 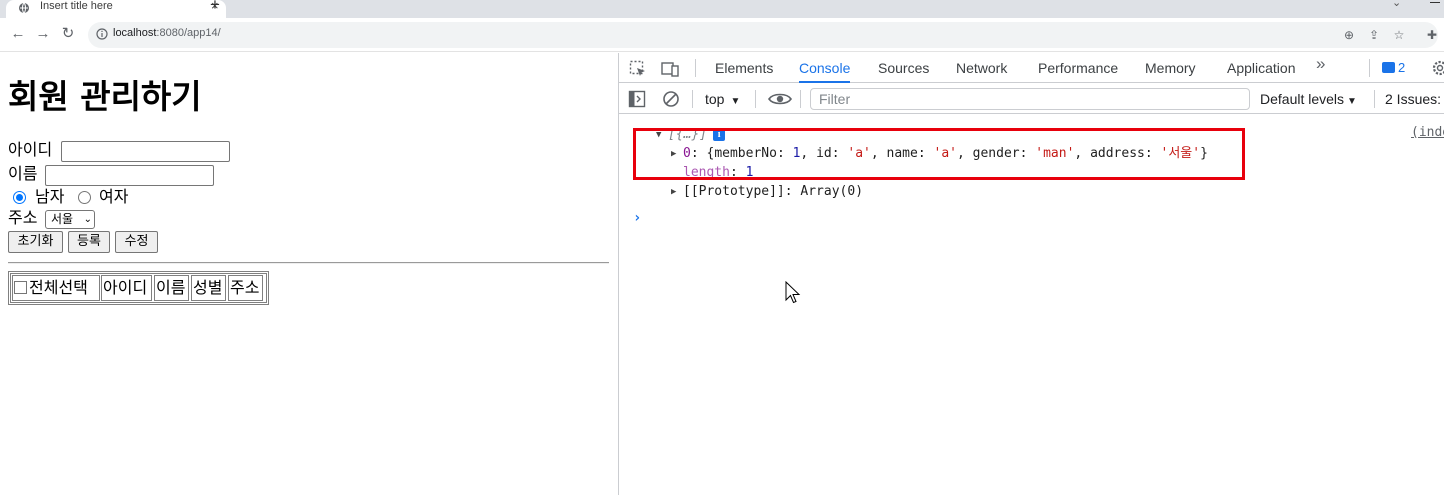 What do you see at coordinates (1427, 132) in the screenshot?
I see `source-link: (inde` at bounding box center [1427, 132].